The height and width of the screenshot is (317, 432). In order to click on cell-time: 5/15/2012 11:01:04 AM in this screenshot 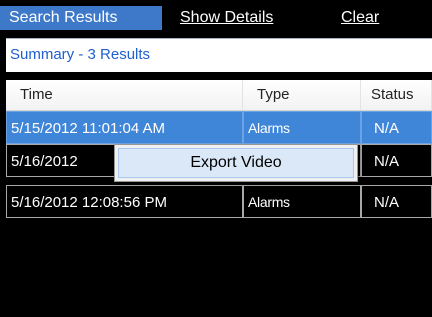, I will do `click(124, 127)`.